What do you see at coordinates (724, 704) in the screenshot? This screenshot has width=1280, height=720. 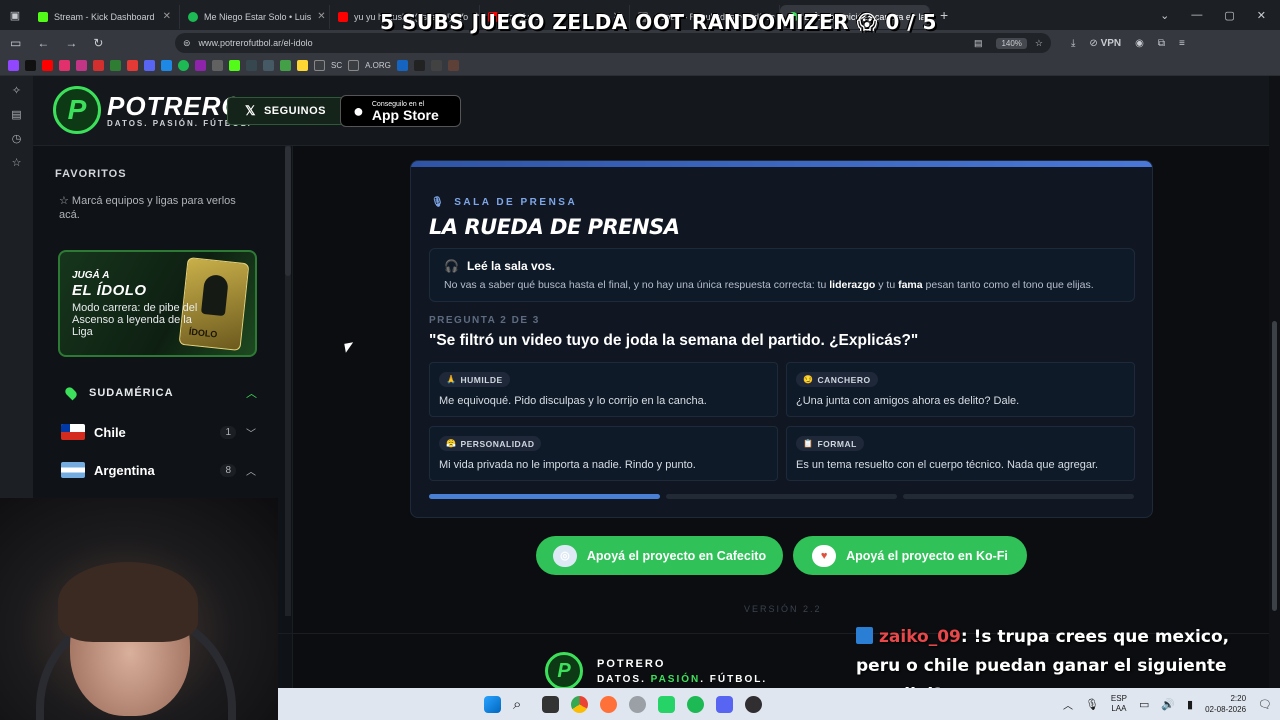 I see `discord-icon` at bounding box center [724, 704].